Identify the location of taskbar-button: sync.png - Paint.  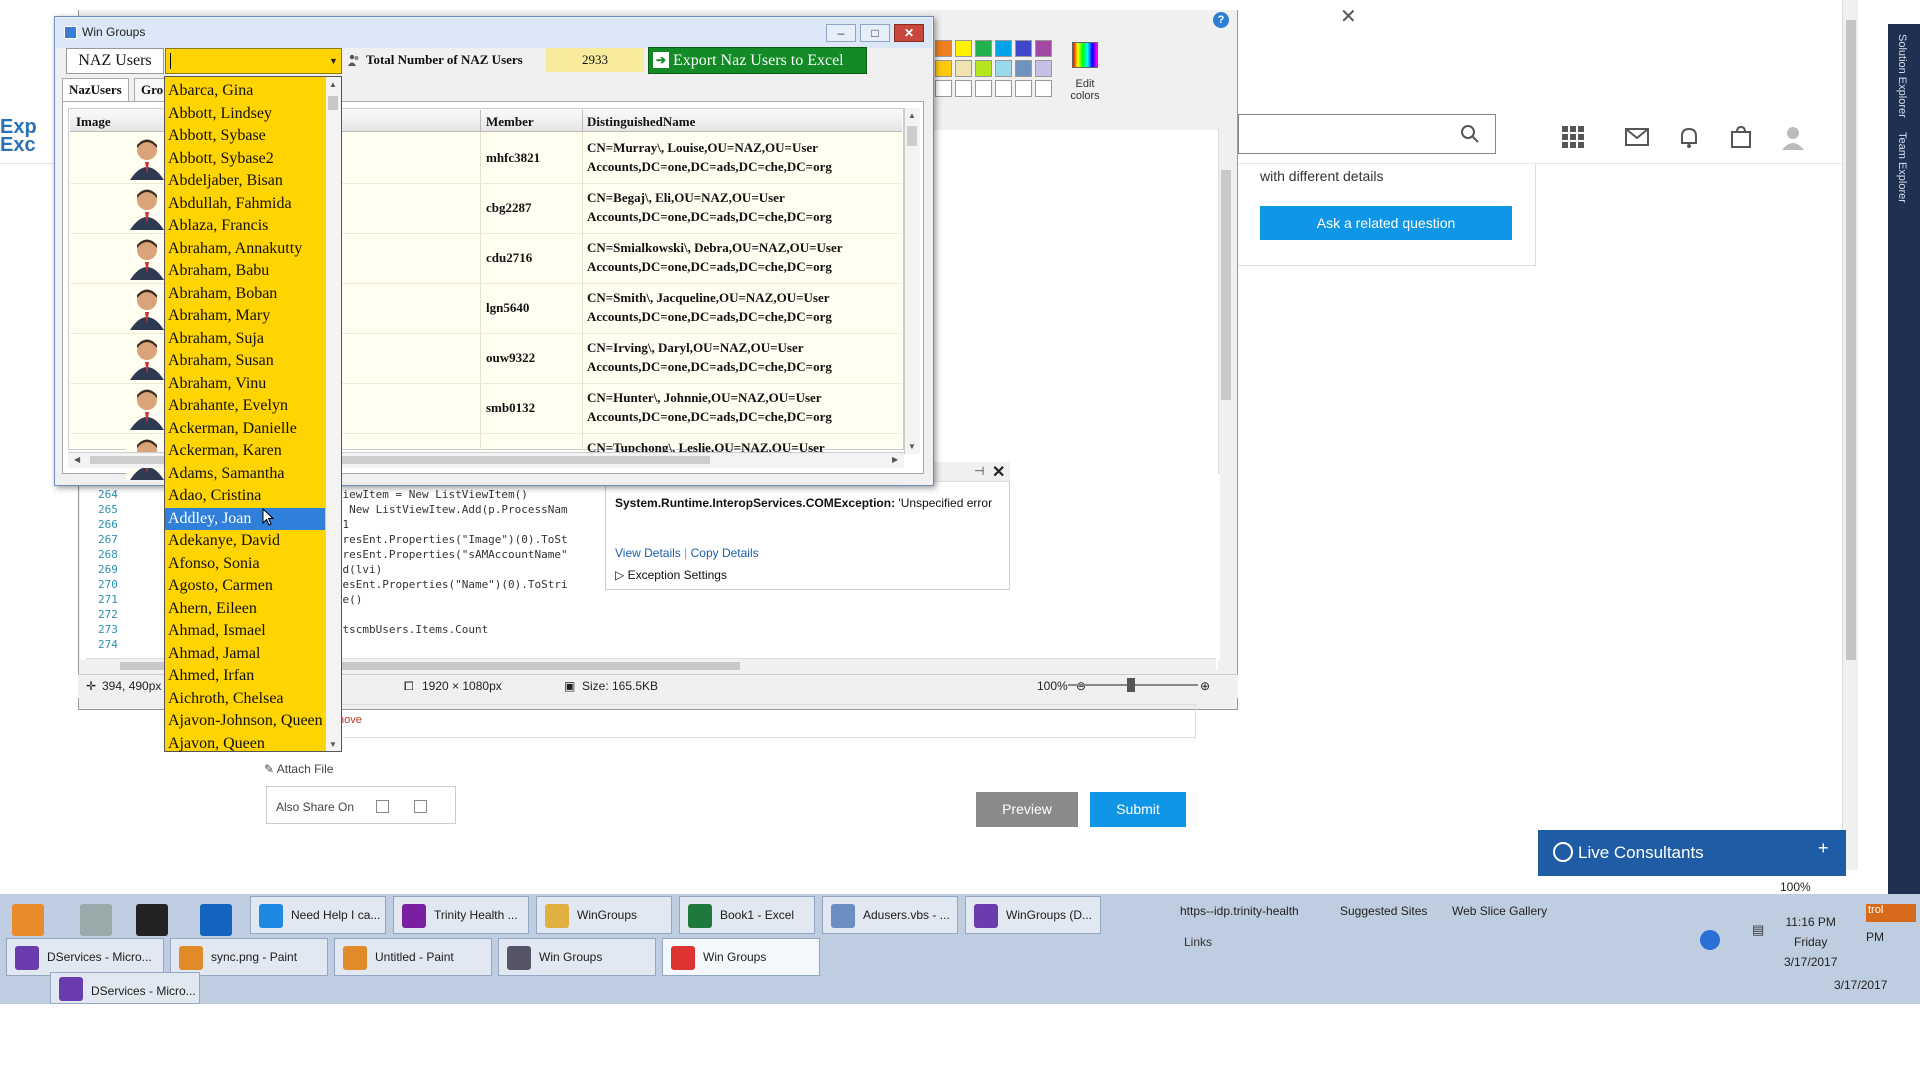
(249, 957).